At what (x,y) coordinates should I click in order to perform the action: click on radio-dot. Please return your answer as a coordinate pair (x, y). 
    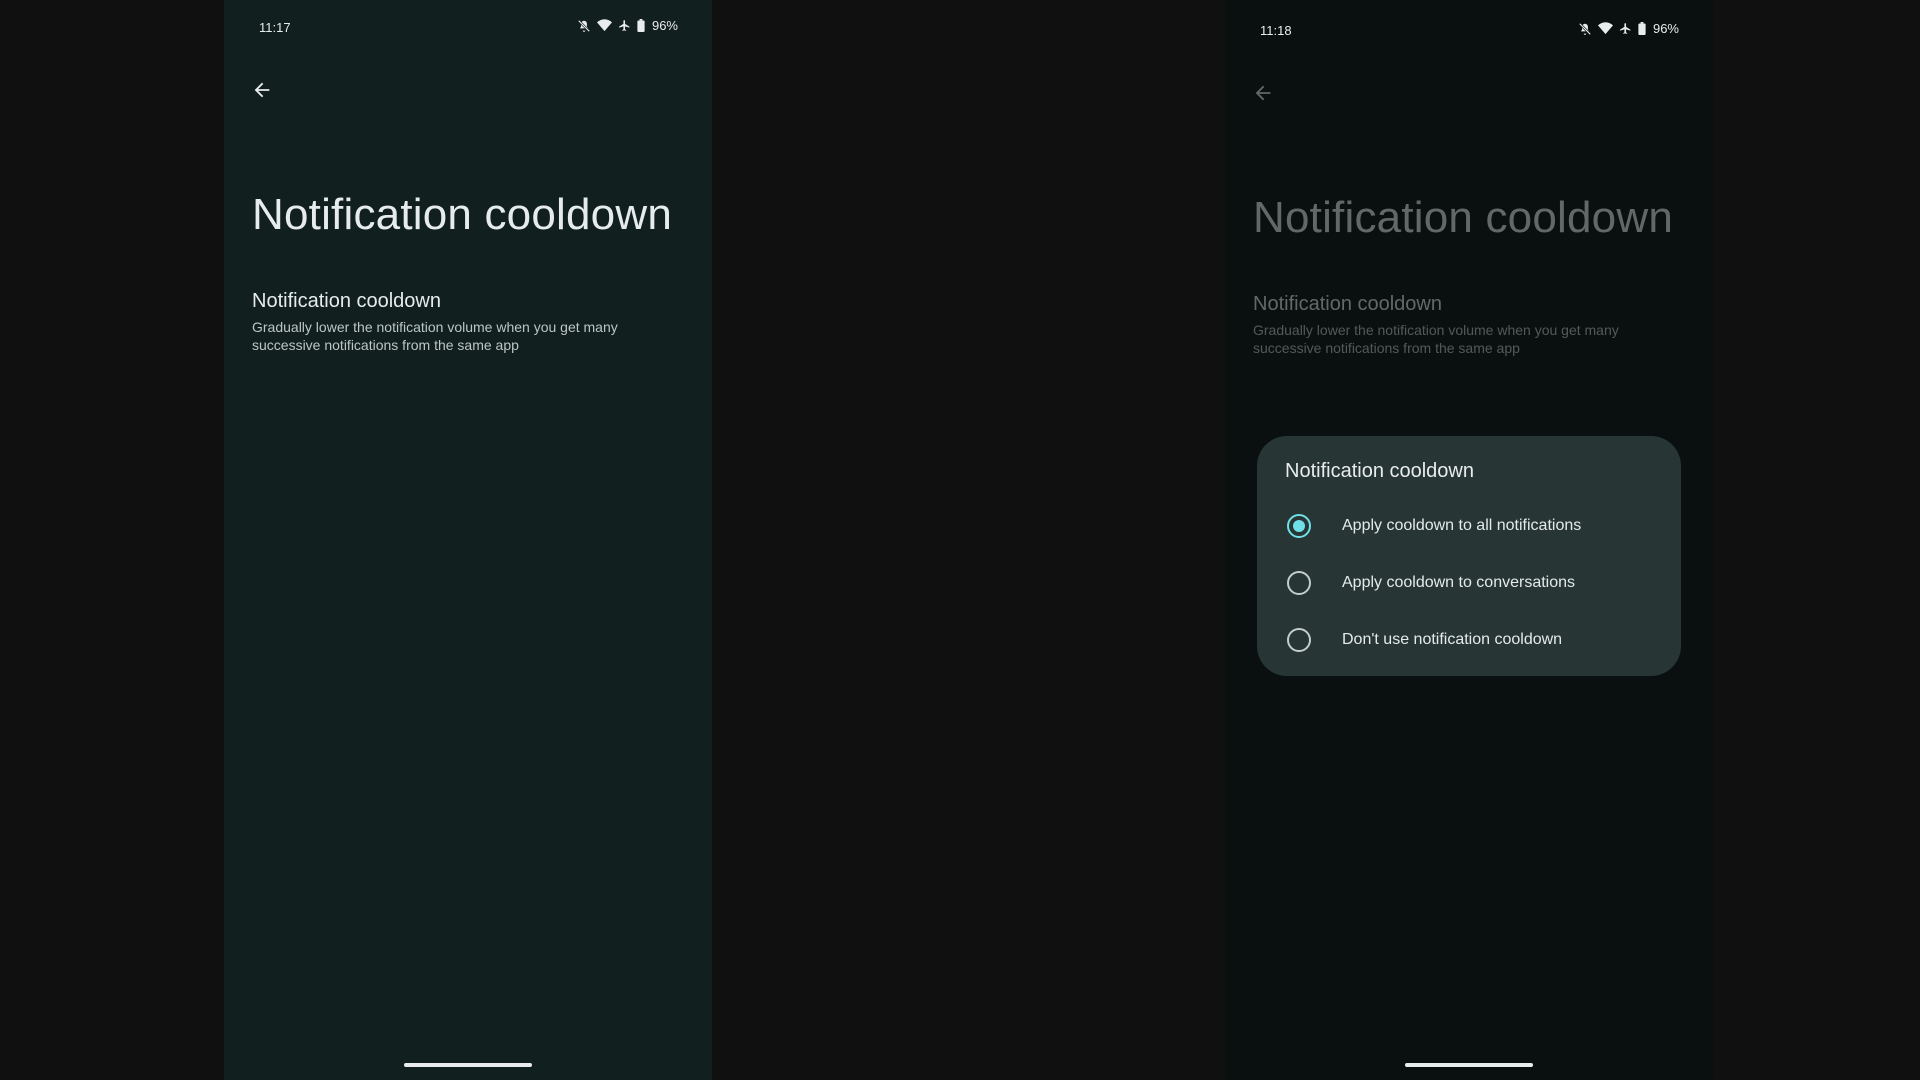
    Looking at the image, I should click on (1299, 525).